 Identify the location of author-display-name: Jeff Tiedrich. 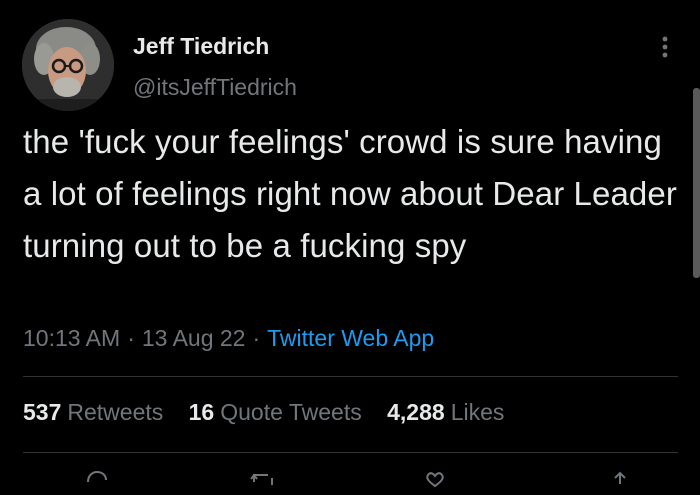
(201, 46).